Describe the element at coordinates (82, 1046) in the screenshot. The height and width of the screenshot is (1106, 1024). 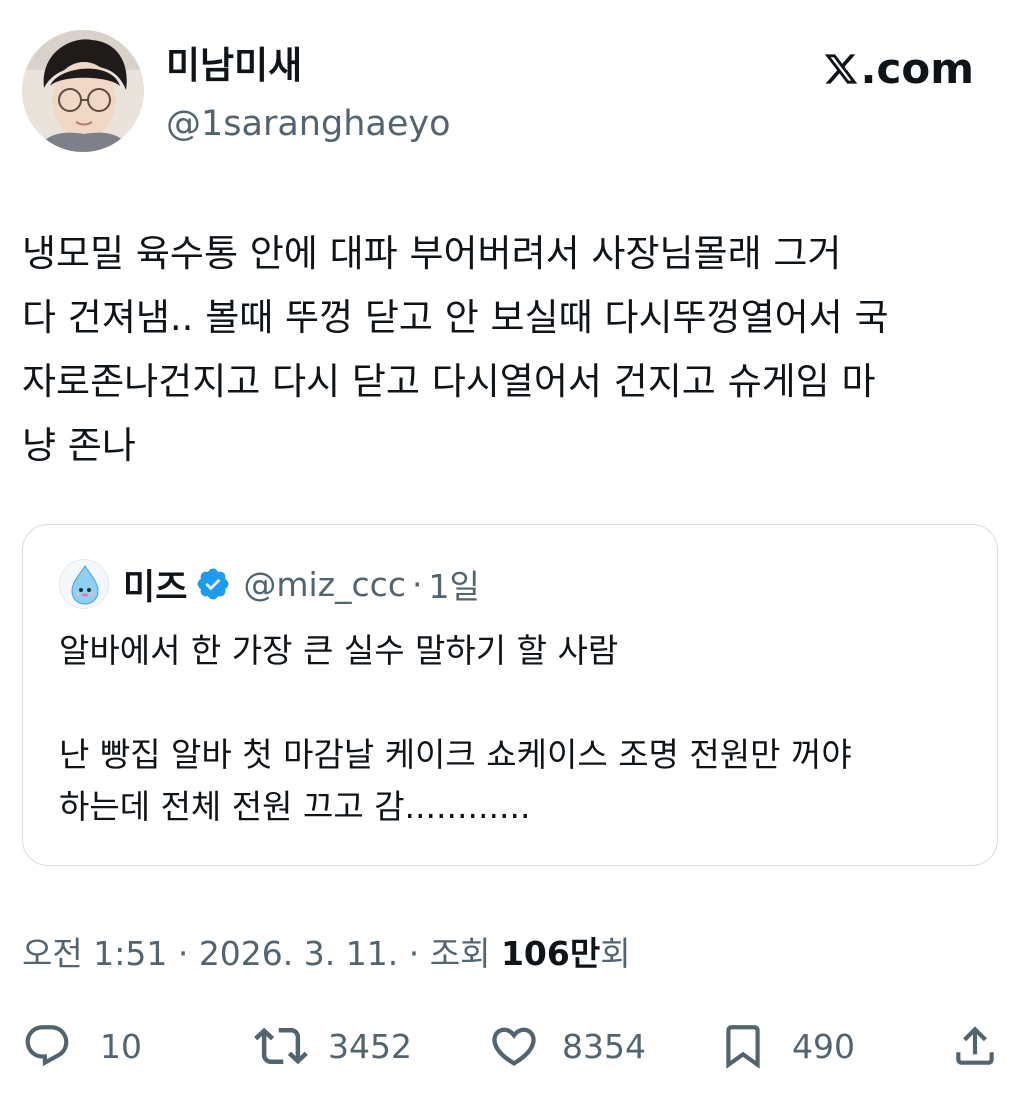
I see `reply-button: 10` at that location.